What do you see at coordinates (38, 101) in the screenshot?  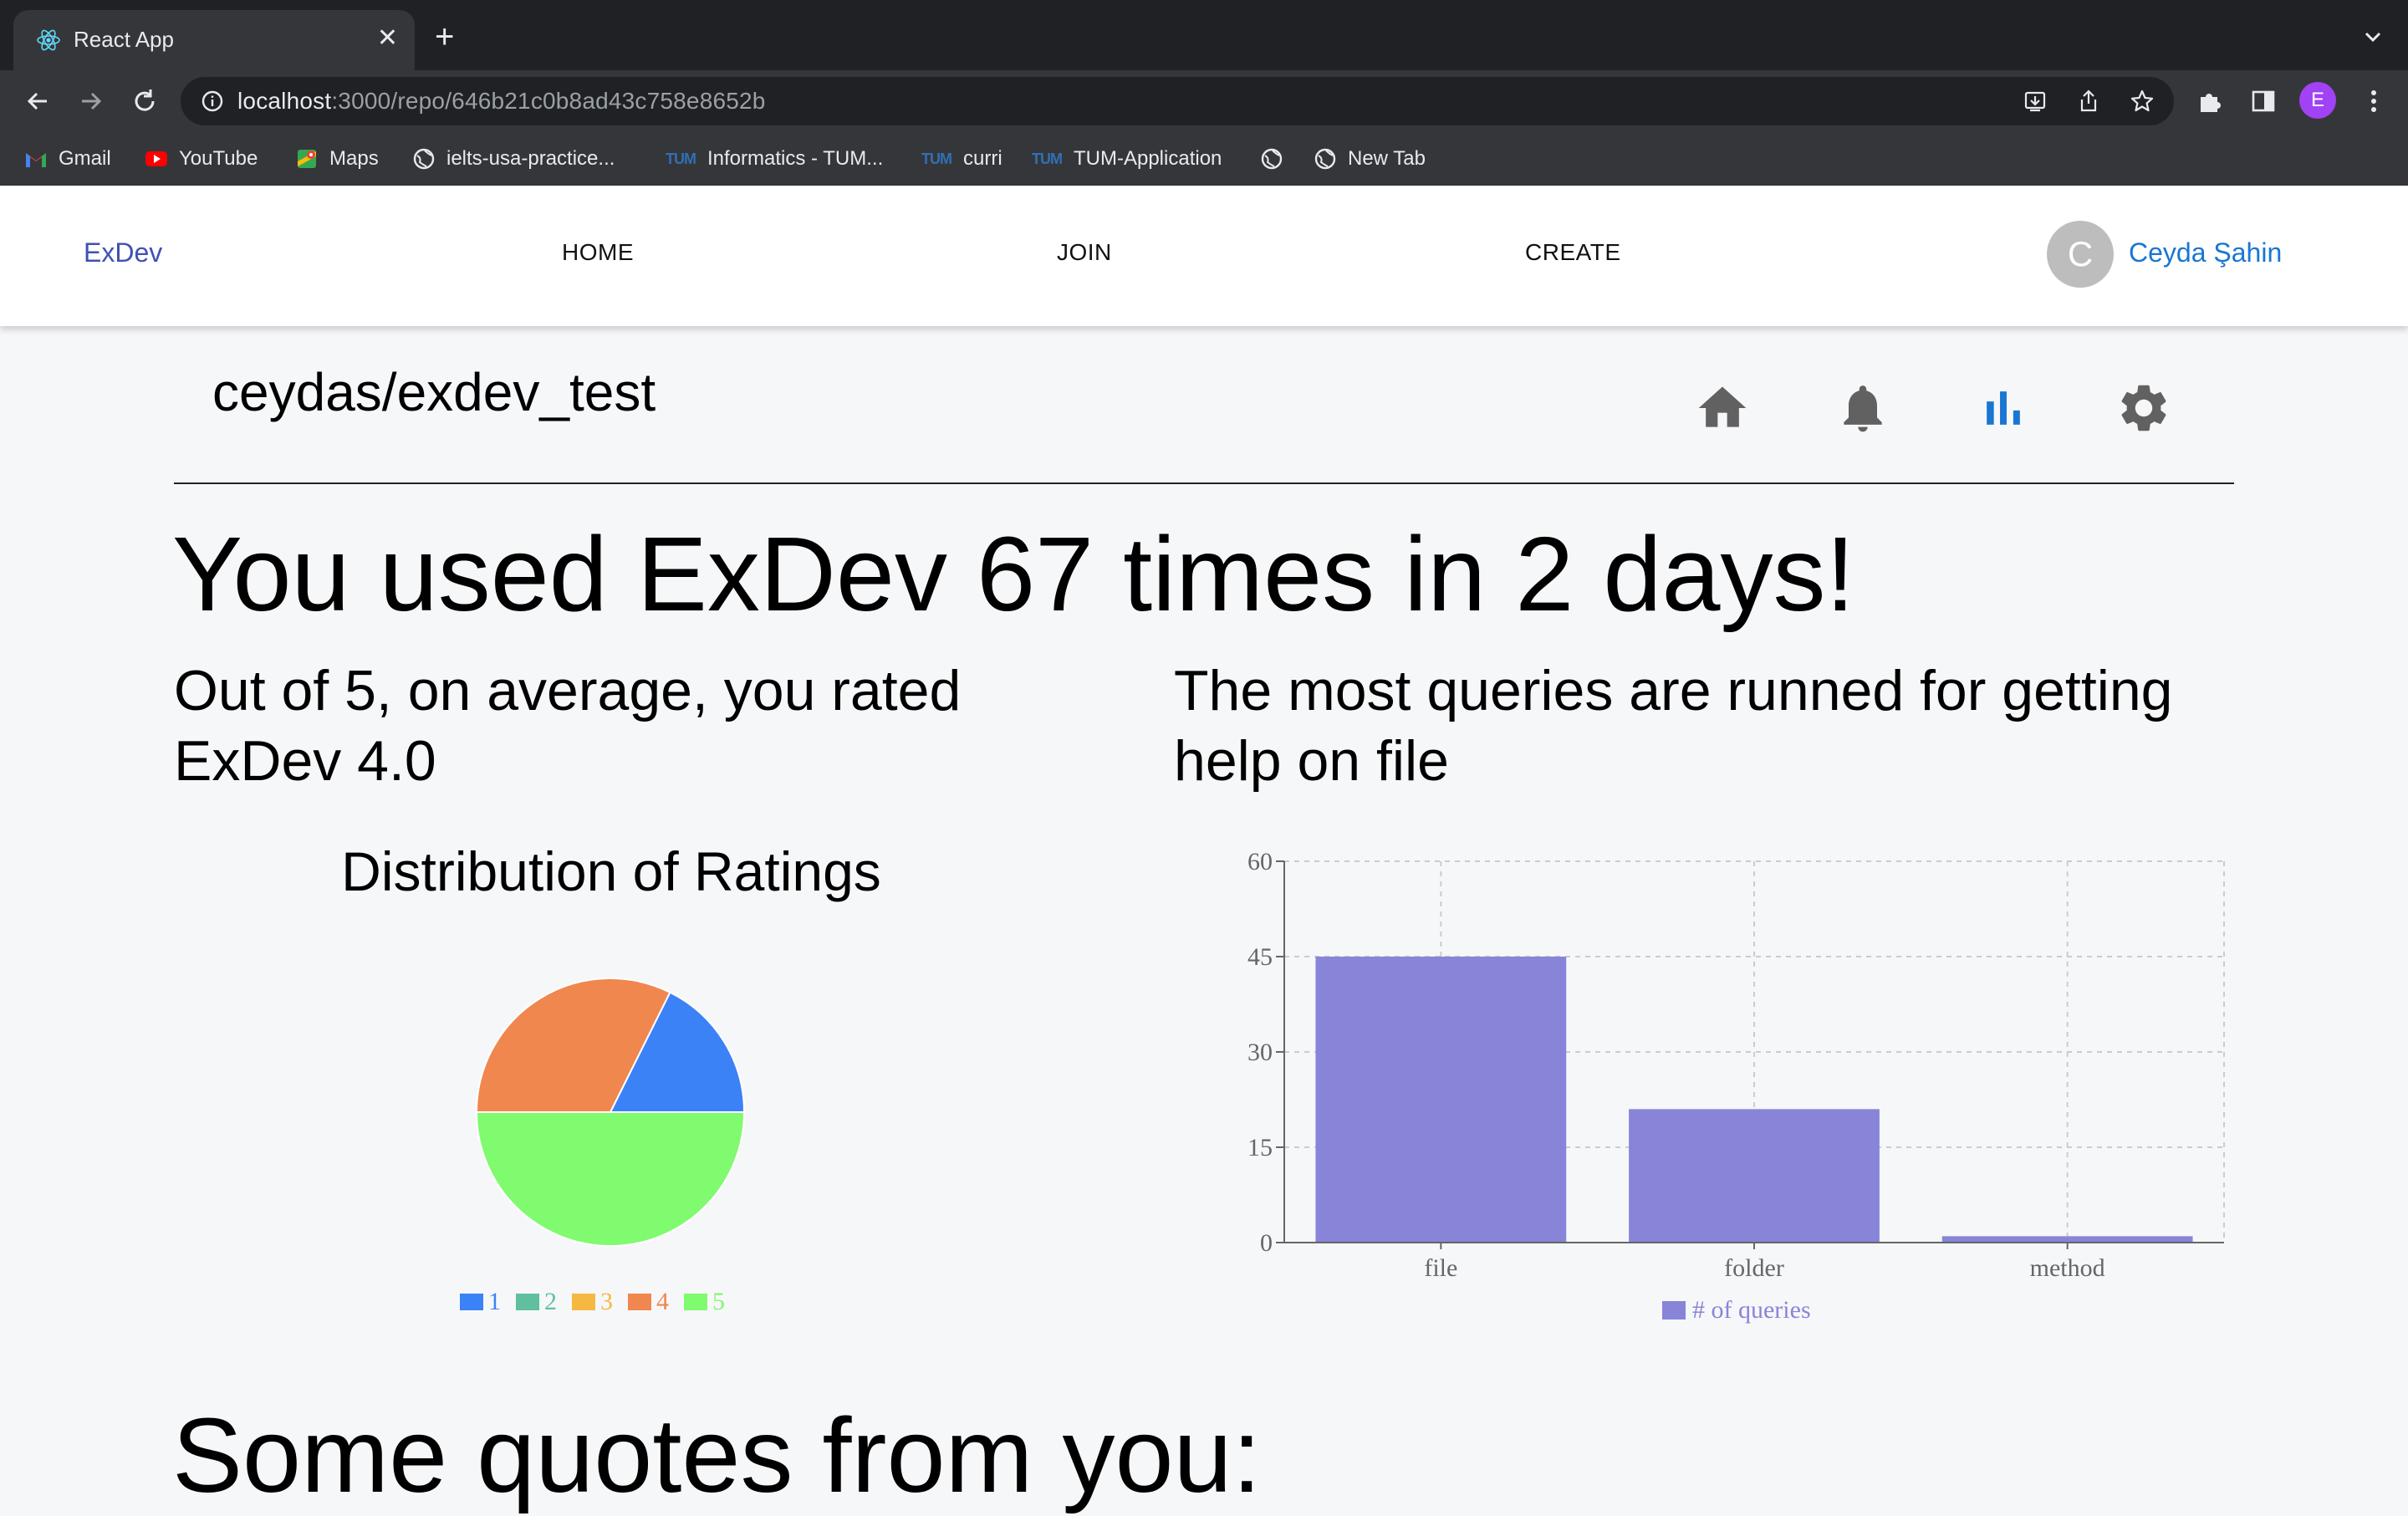 I see `back-arrow-icon` at bounding box center [38, 101].